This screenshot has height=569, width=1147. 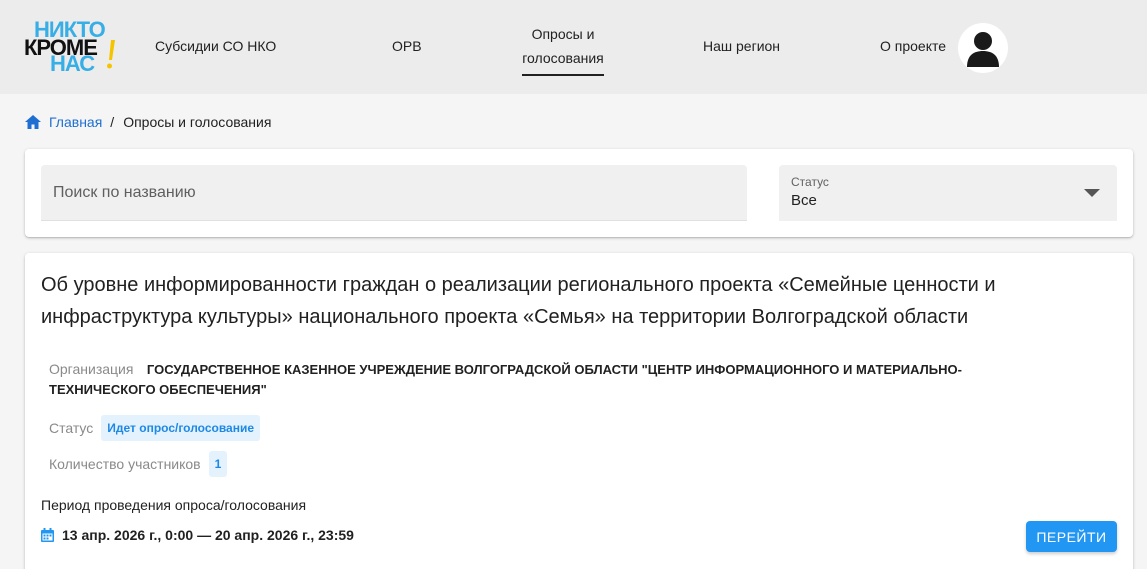 What do you see at coordinates (47, 535) in the screenshot?
I see `calendar-icon` at bounding box center [47, 535].